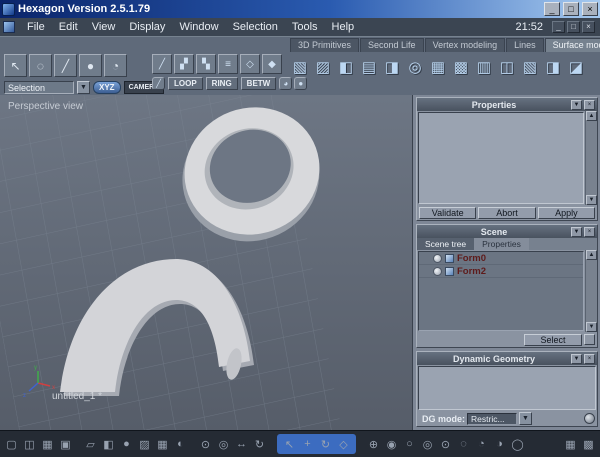 The width and height of the screenshot is (600, 457). I want to click on dg-sphere-icon, so click(589, 418).